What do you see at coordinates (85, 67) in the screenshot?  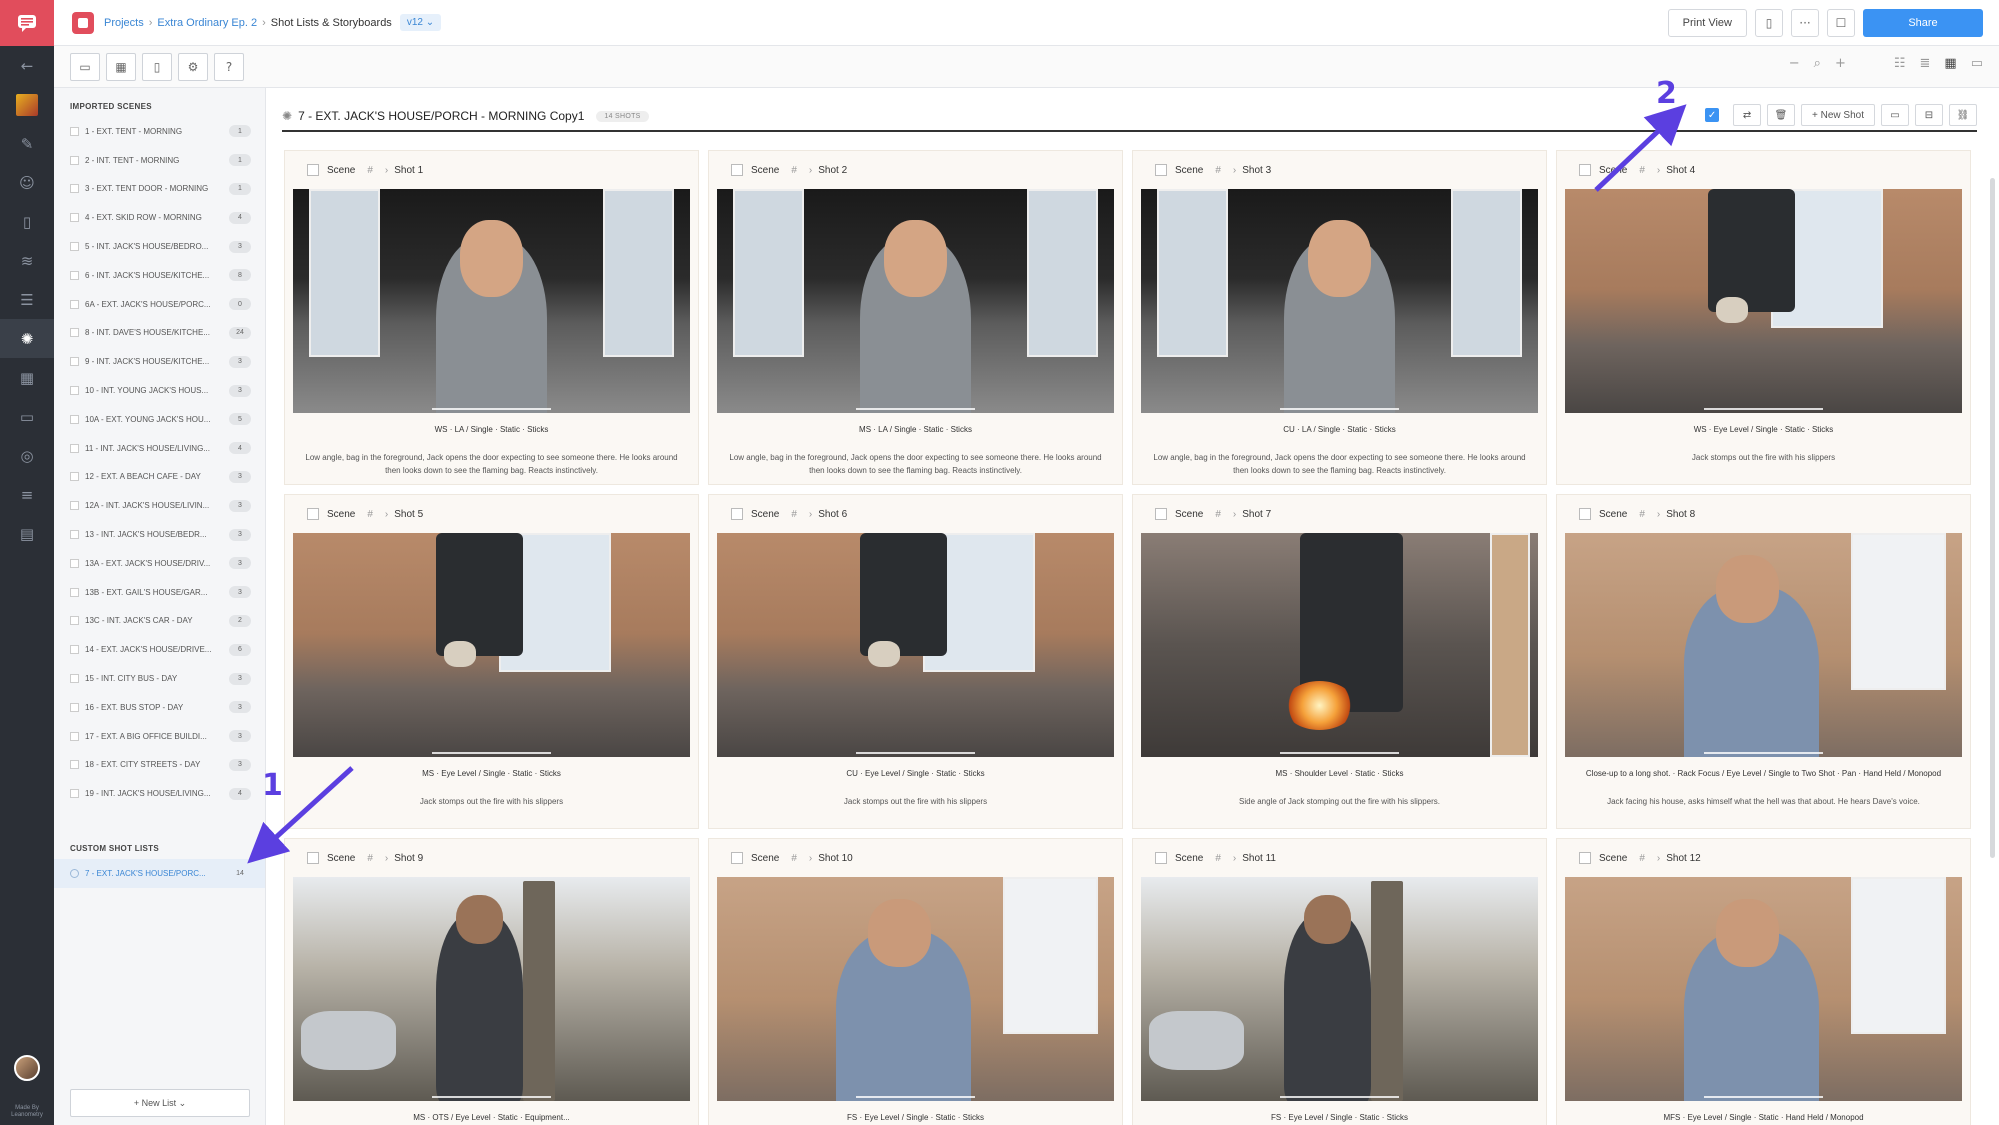 I see `image-view-icon: ▭` at bounding box center [85, 67].